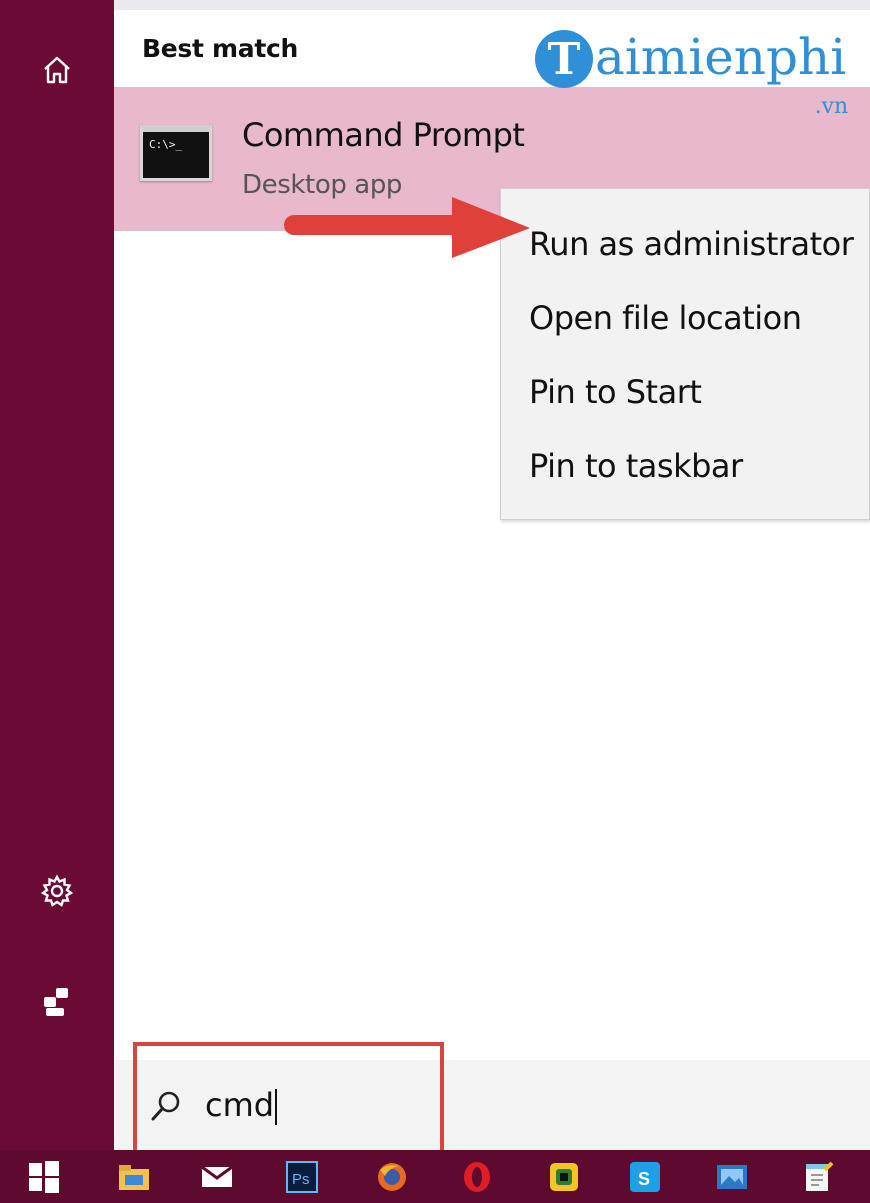 The height and width of the screenshot is (1203, 870). Describe the element at coordinates (57, 575) in the screenshot. I see `start-sidebar` at that location.